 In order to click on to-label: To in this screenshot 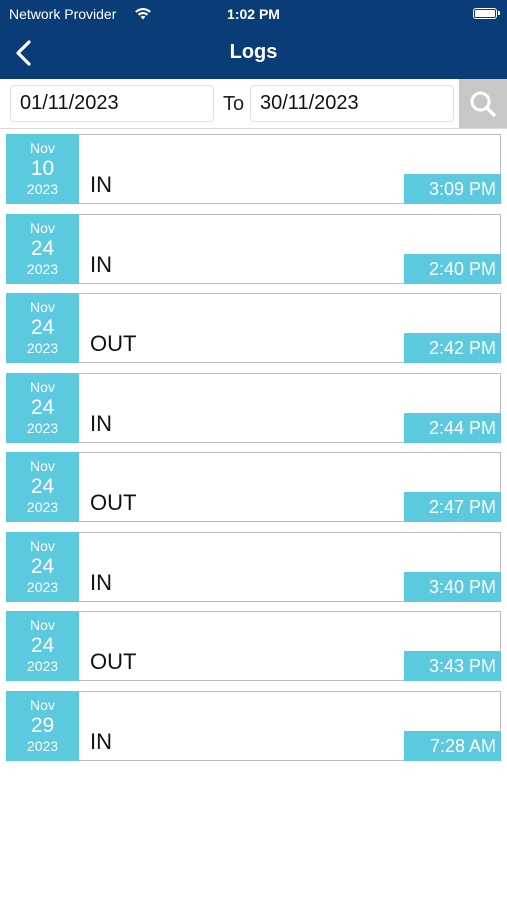, I will do `click(234, 104)`.